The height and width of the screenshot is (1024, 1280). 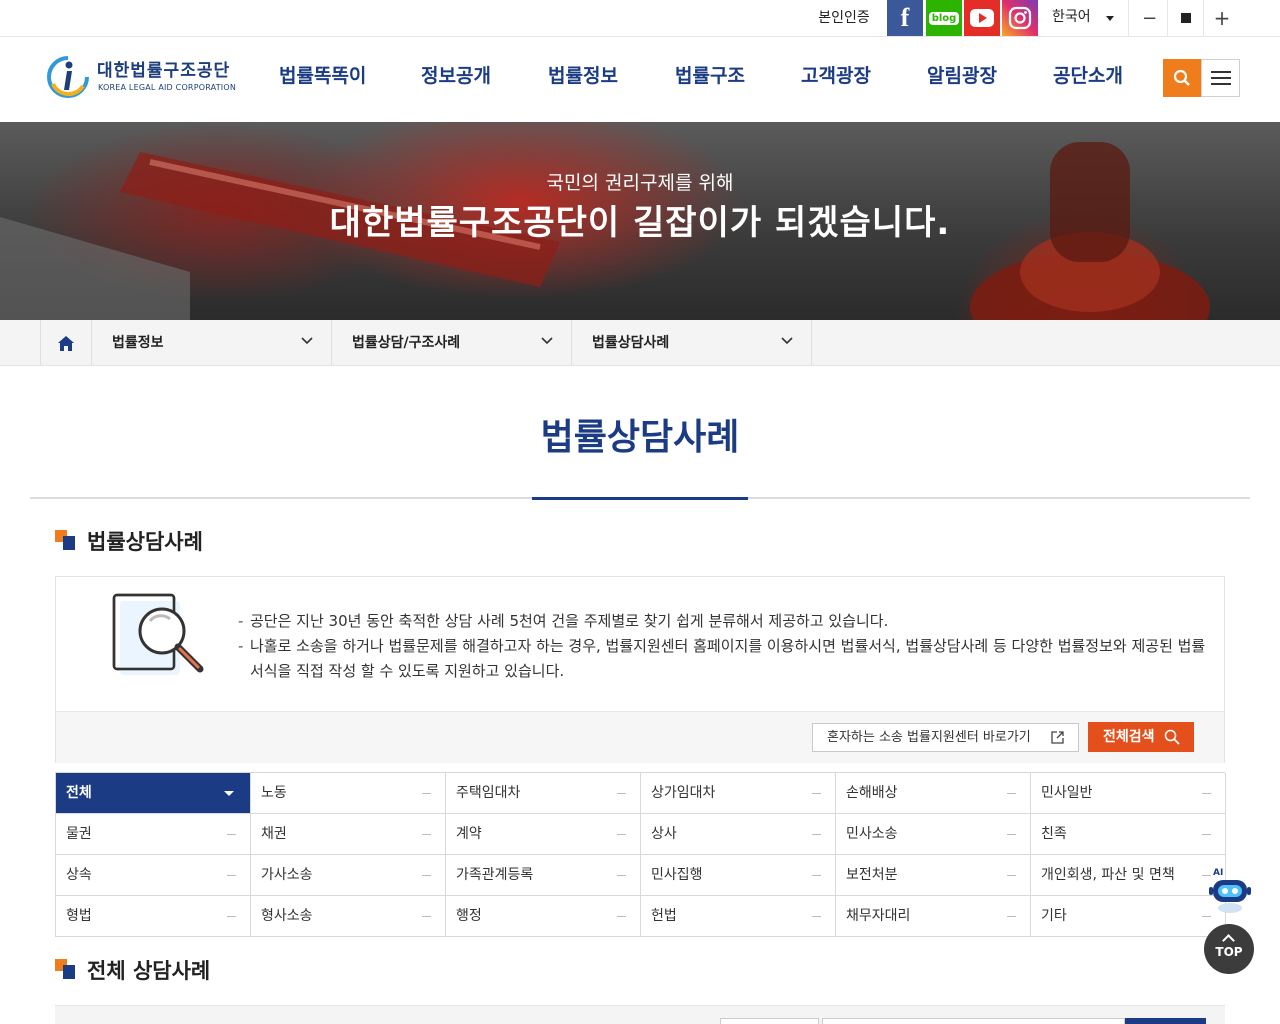 What do you see at coordinates (469, 834) in the screenshot?
I see `category-label: 계약` at bounding box center [469, 834].